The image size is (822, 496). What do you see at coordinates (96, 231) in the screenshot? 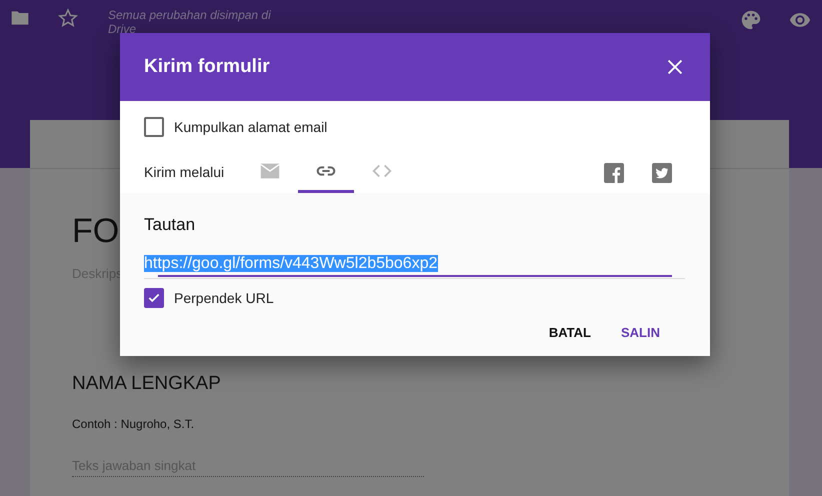
I see `form-title: FO` at bounding box center [96, 231].